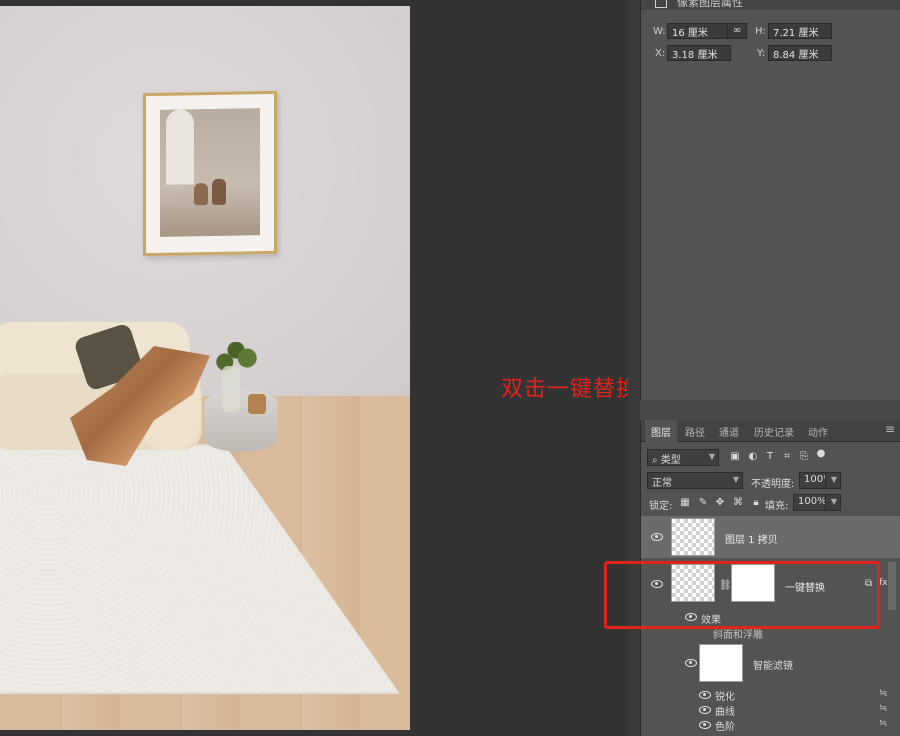  What do you see at coordinates (661, 4) in the screenshot?
I see `pixel-layer-icon` at bounding box center [661, 4].